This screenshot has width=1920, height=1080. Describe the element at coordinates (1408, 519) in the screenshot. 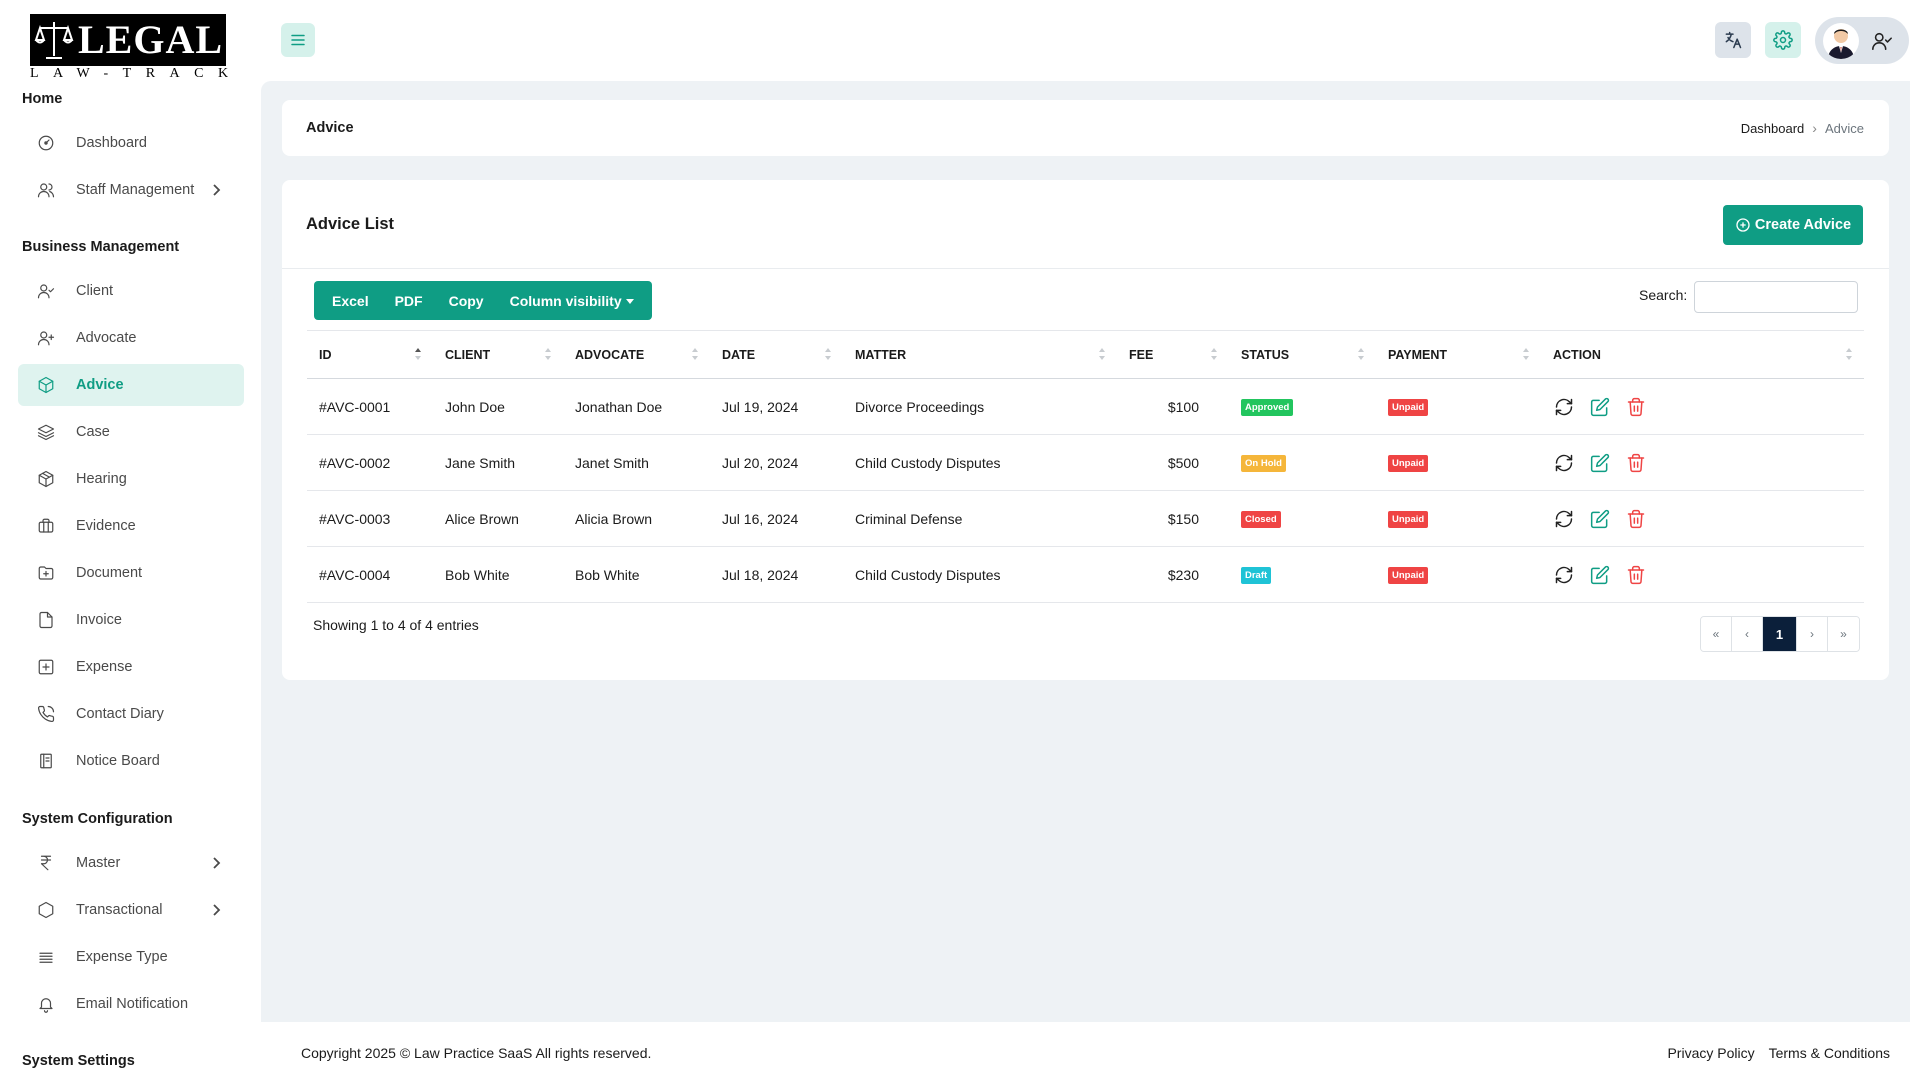

I see `payment-badge: Unpaid` at that location.